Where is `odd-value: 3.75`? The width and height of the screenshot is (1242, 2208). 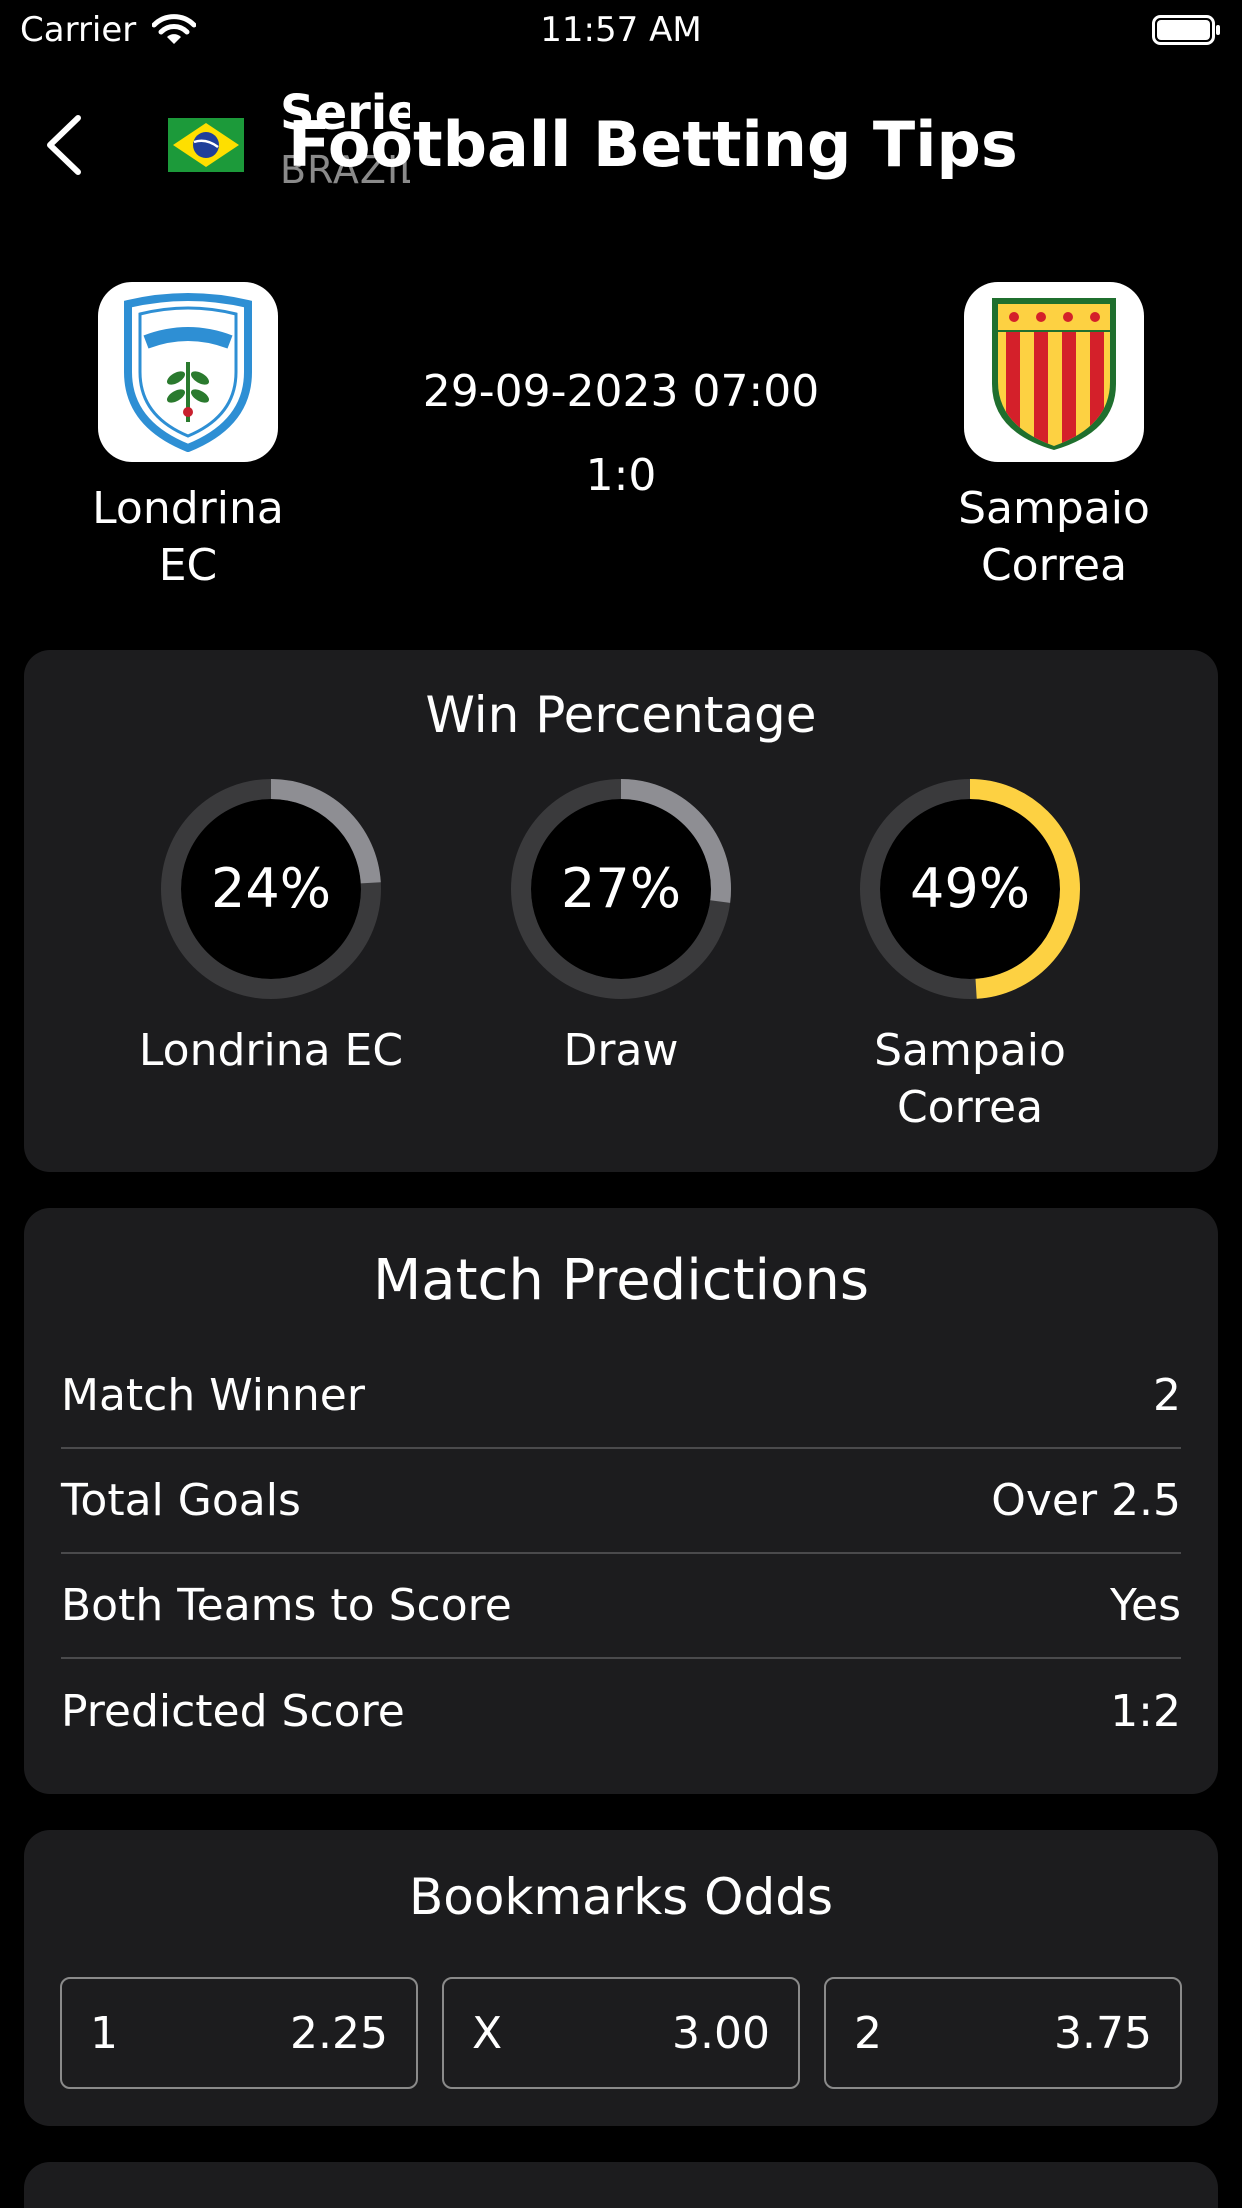
odd-value: 3.75 is located at coordinates (1103, 2033).